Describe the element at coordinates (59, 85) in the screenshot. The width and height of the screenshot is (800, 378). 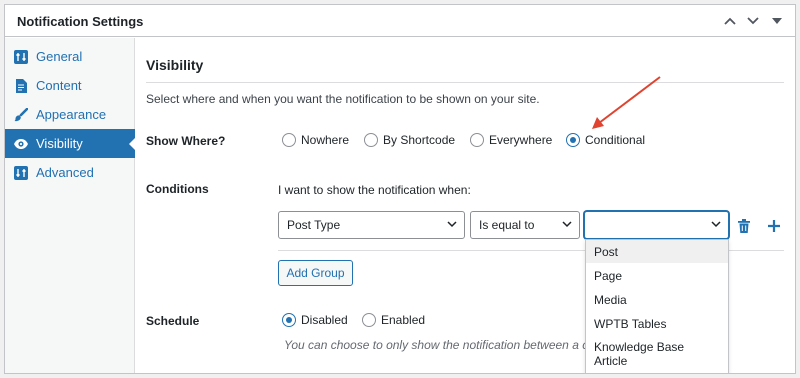
I see `sidebar-item-label: Content` at that location.